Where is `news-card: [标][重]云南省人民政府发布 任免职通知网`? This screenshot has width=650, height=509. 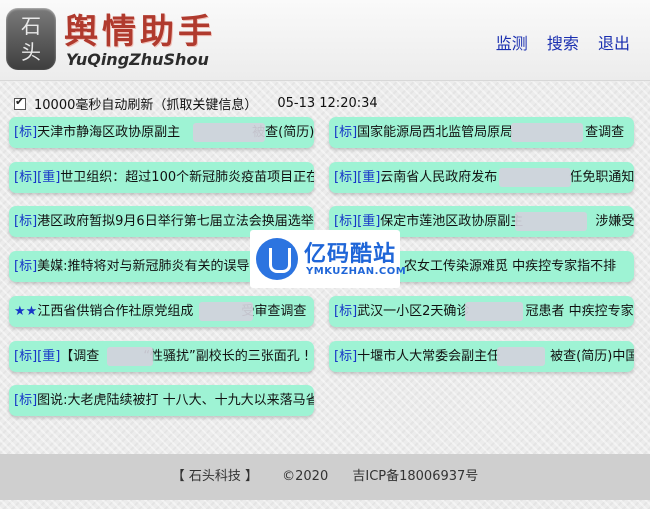 news-card: [标][重]云南省人民政府发布 任免职通知网 is located at coordinates (481, 177).